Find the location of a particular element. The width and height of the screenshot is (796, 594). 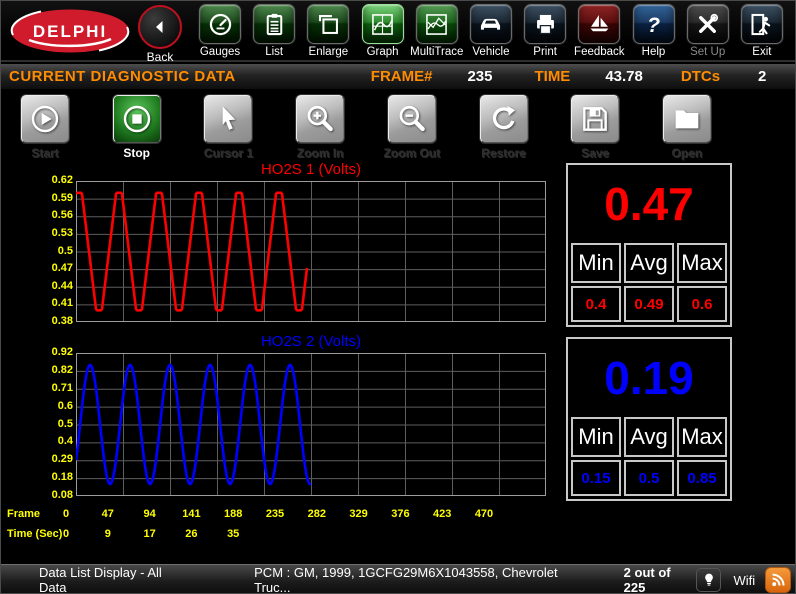

y-axis-tick: 0.08 is located at coordinates (62, 495).